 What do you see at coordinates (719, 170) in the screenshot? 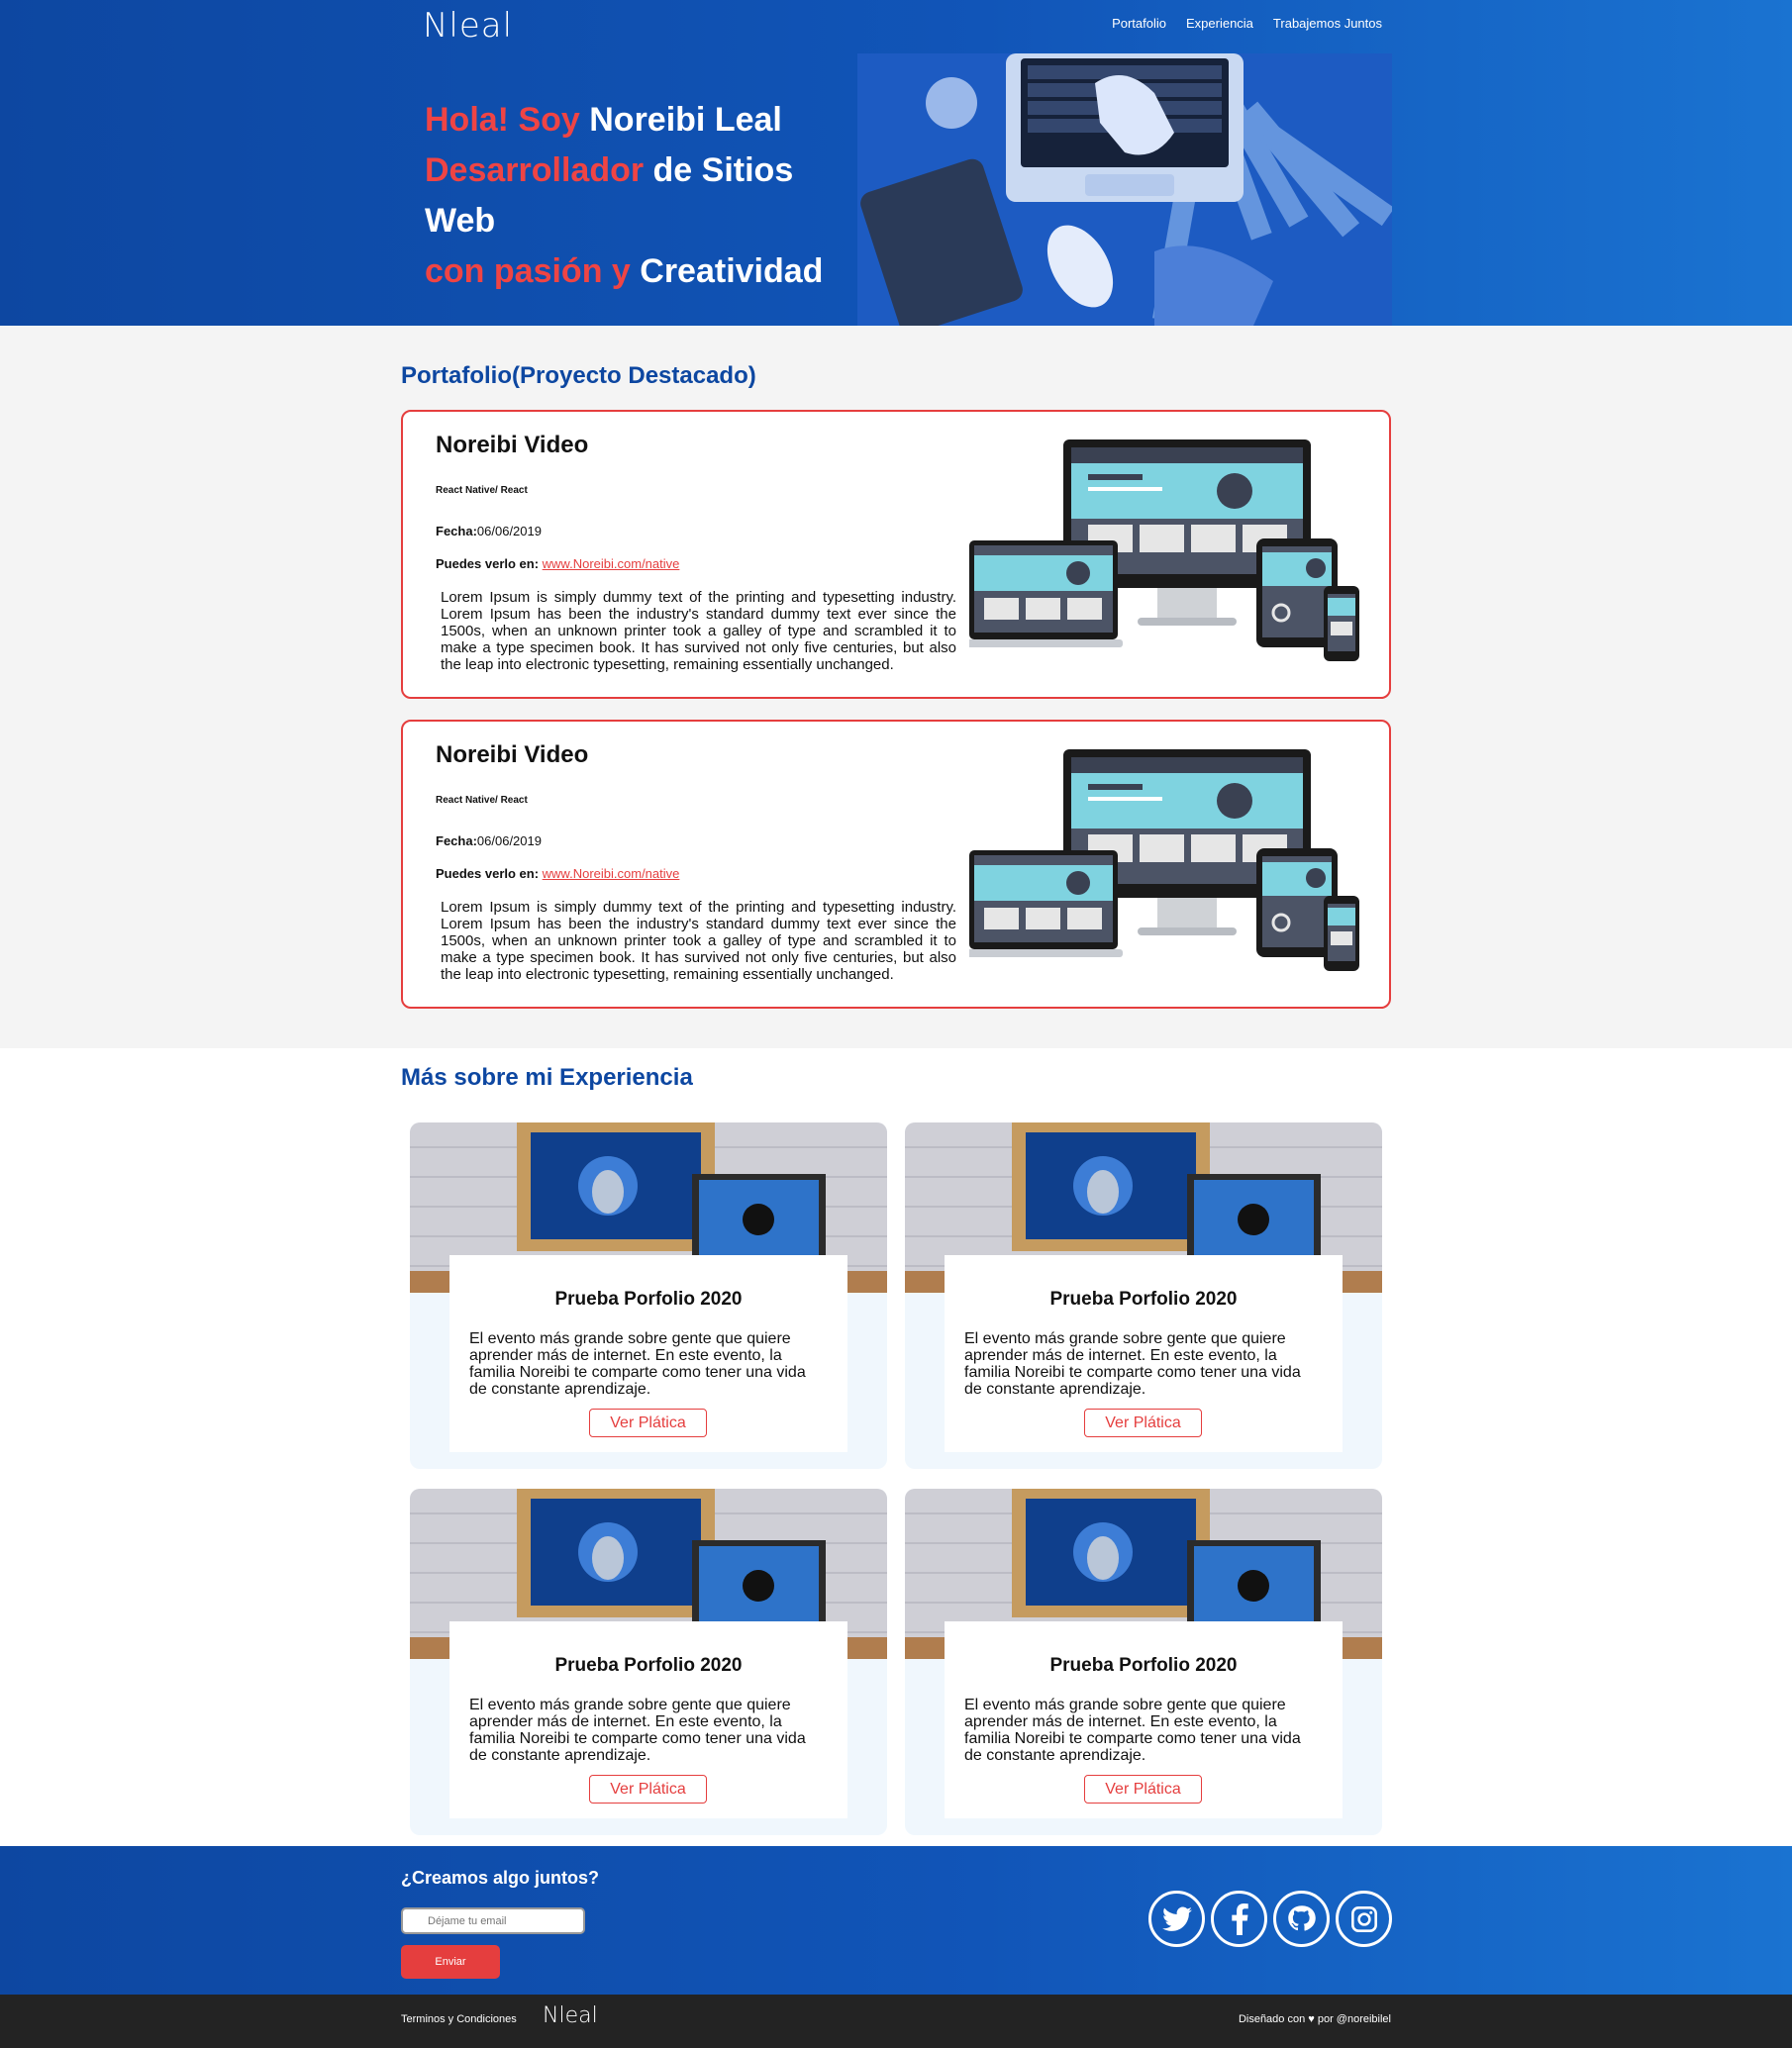
I see `hero-role-suffix: de Sitios` at bounding box center [719, 170].